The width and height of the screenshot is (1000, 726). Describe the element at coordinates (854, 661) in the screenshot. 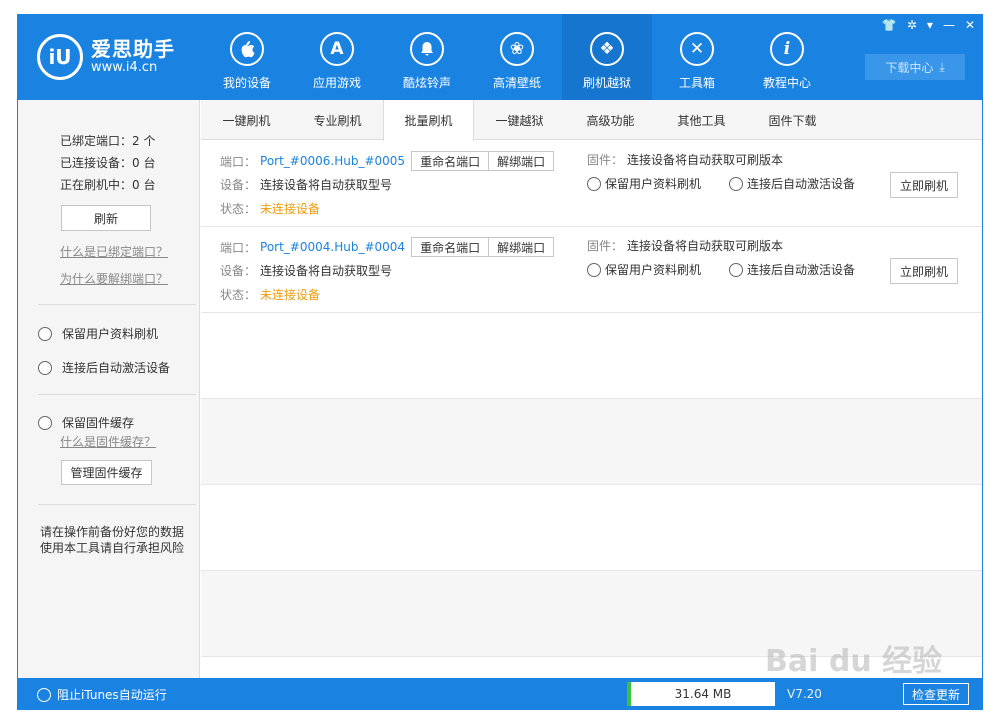

I see `baidu-watermark: Bai du 经验` at that location.